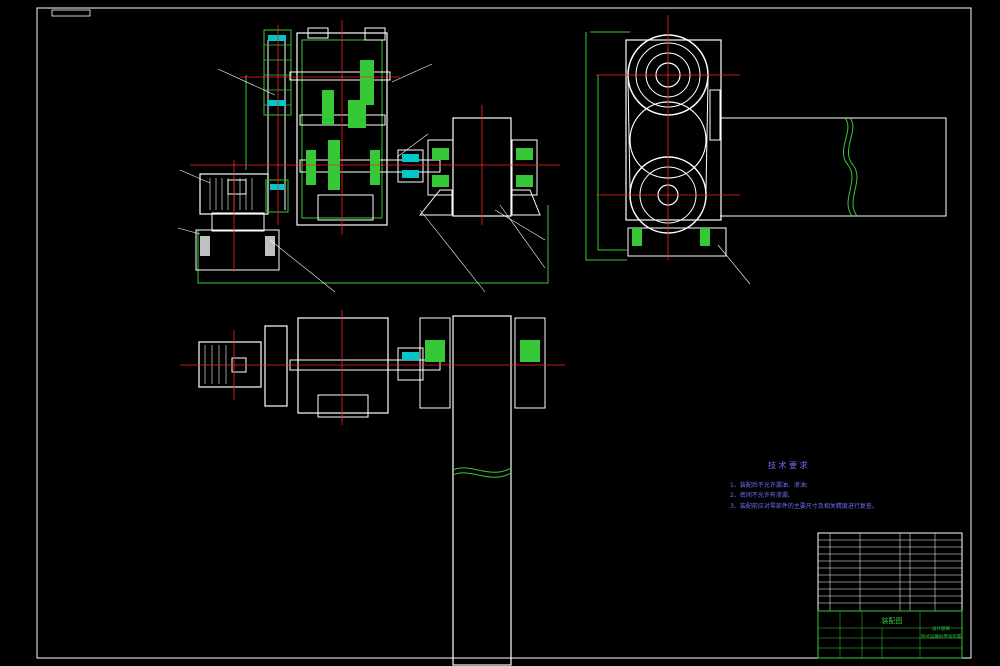  What do you see at coordinates (342, 120) in the screenshot?
I see `intermediate-shaft` at bounding box center [342, 120].